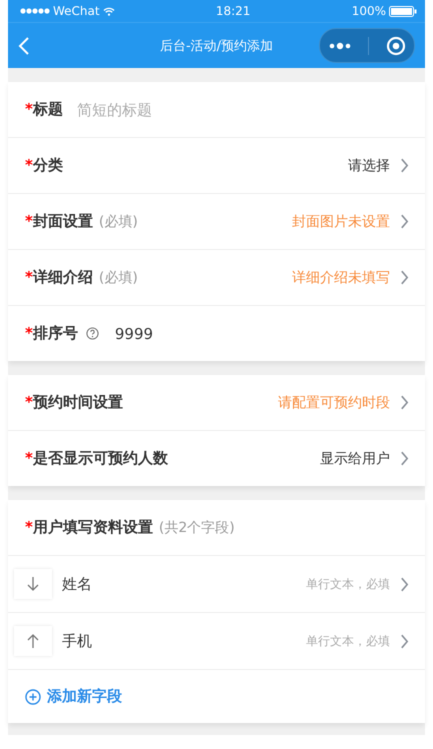 Image resolution: width=433 pixels, height=749 pixels. Describe the element at coordinates (92, 333) in the screenshot. I see `help-icon` at that location.